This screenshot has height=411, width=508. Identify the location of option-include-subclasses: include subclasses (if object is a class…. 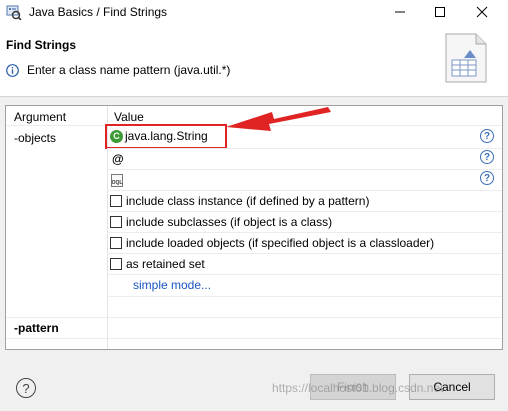
(221, 222).